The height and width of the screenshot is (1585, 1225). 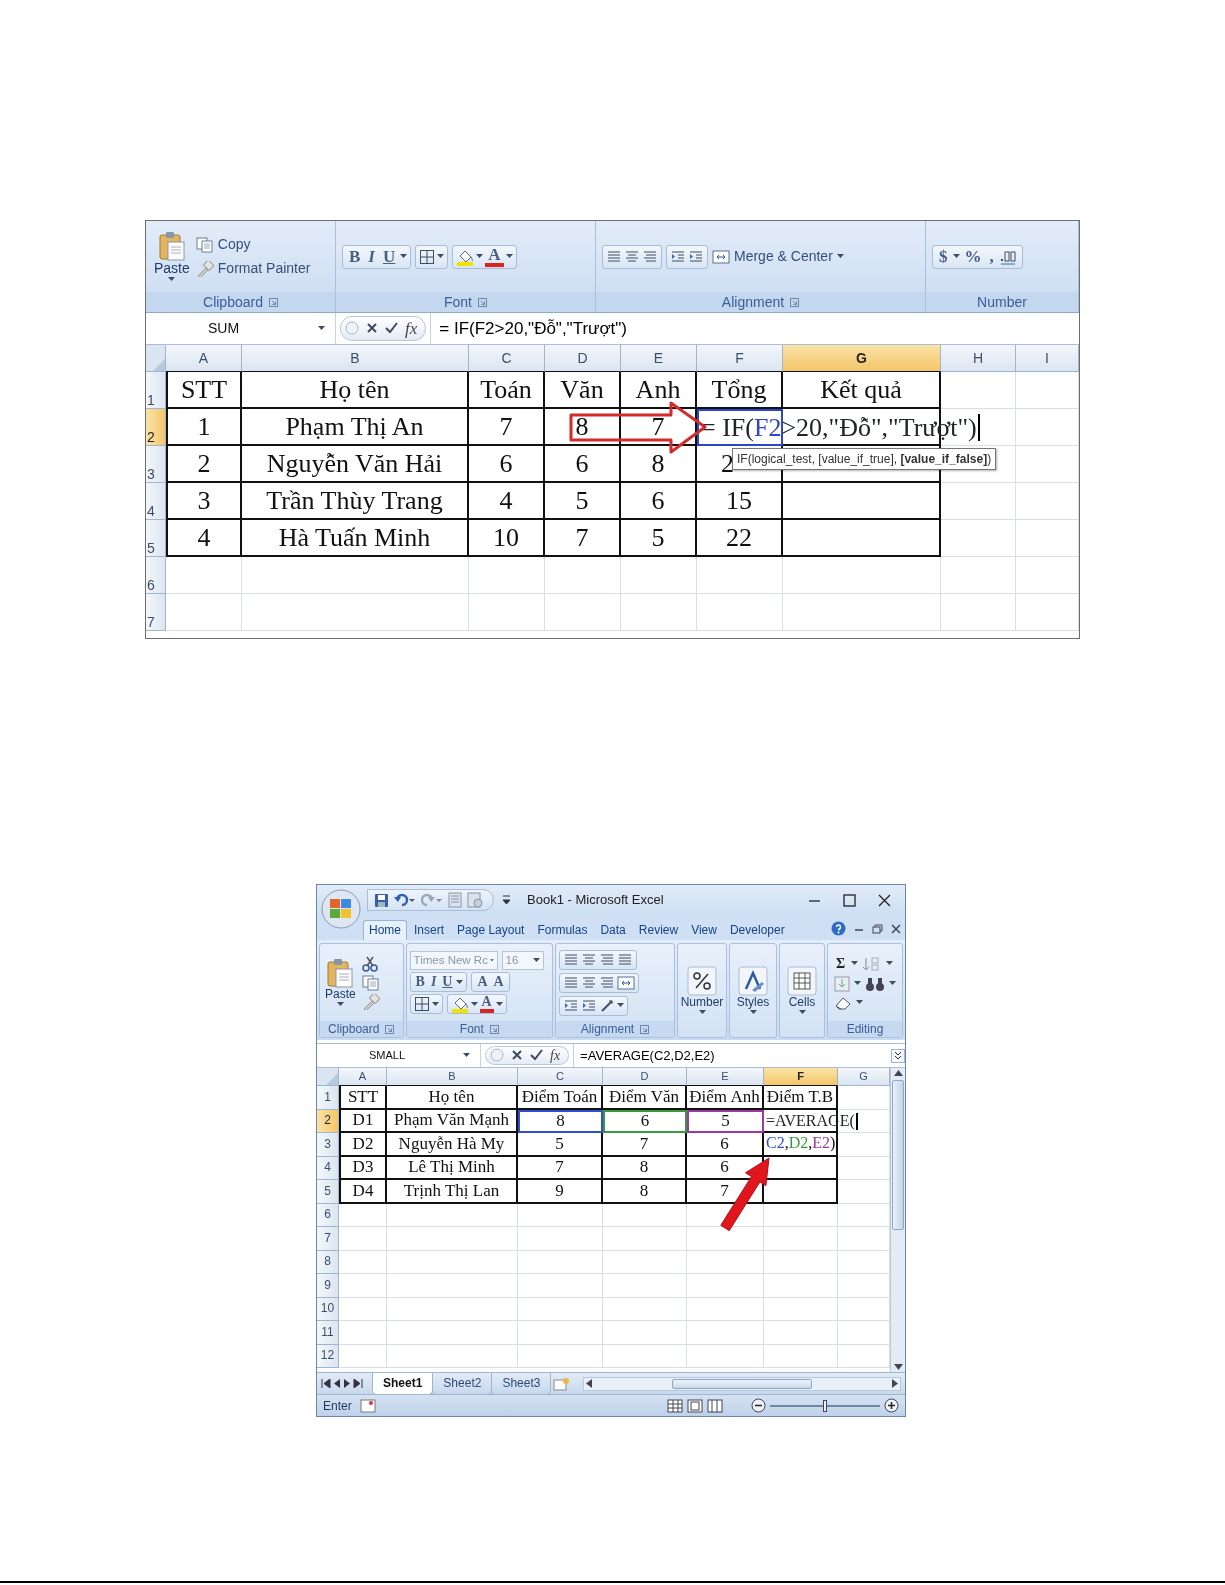 What do you see at coordinates (801, 1098) in the screenshot?
I see `table-cell: Điểm T.B` at bounding box center [801, 1098].